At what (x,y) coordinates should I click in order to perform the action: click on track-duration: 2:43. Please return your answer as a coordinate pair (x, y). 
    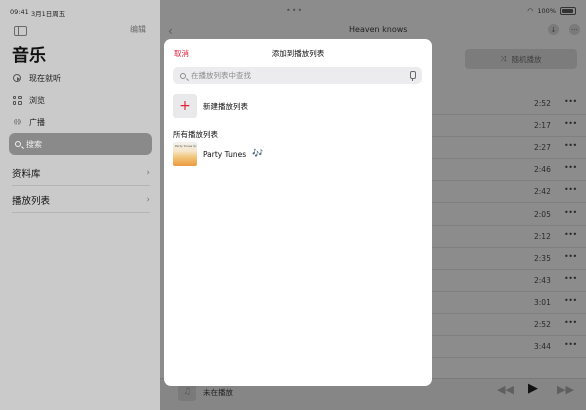
    Looking at the image, I should click on (542, 280).